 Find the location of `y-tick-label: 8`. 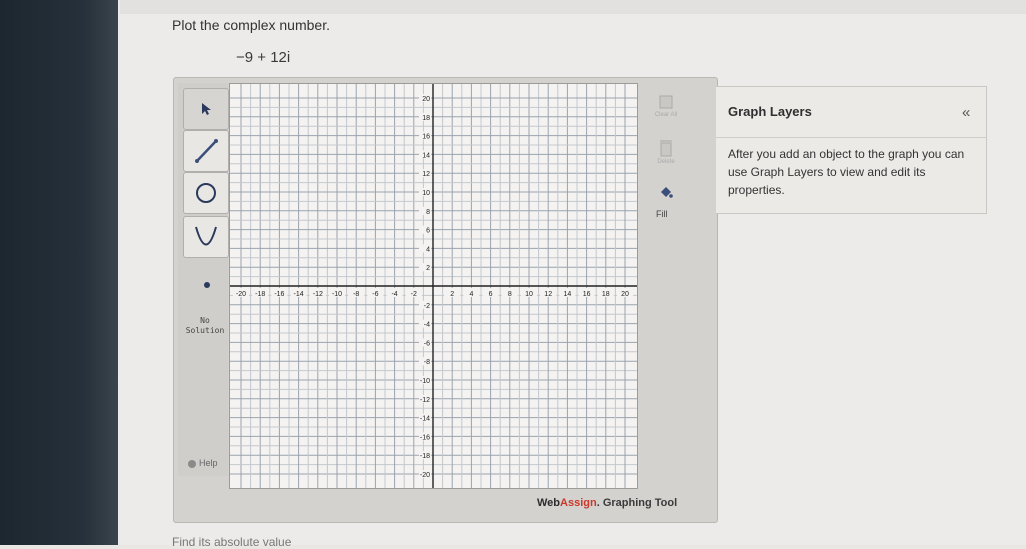

y-tick-label: 8 is located at coordinates (428, 212).